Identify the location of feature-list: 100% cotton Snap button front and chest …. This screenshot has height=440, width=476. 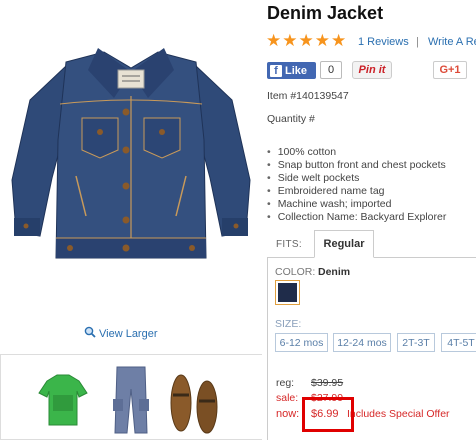
(357, 185).